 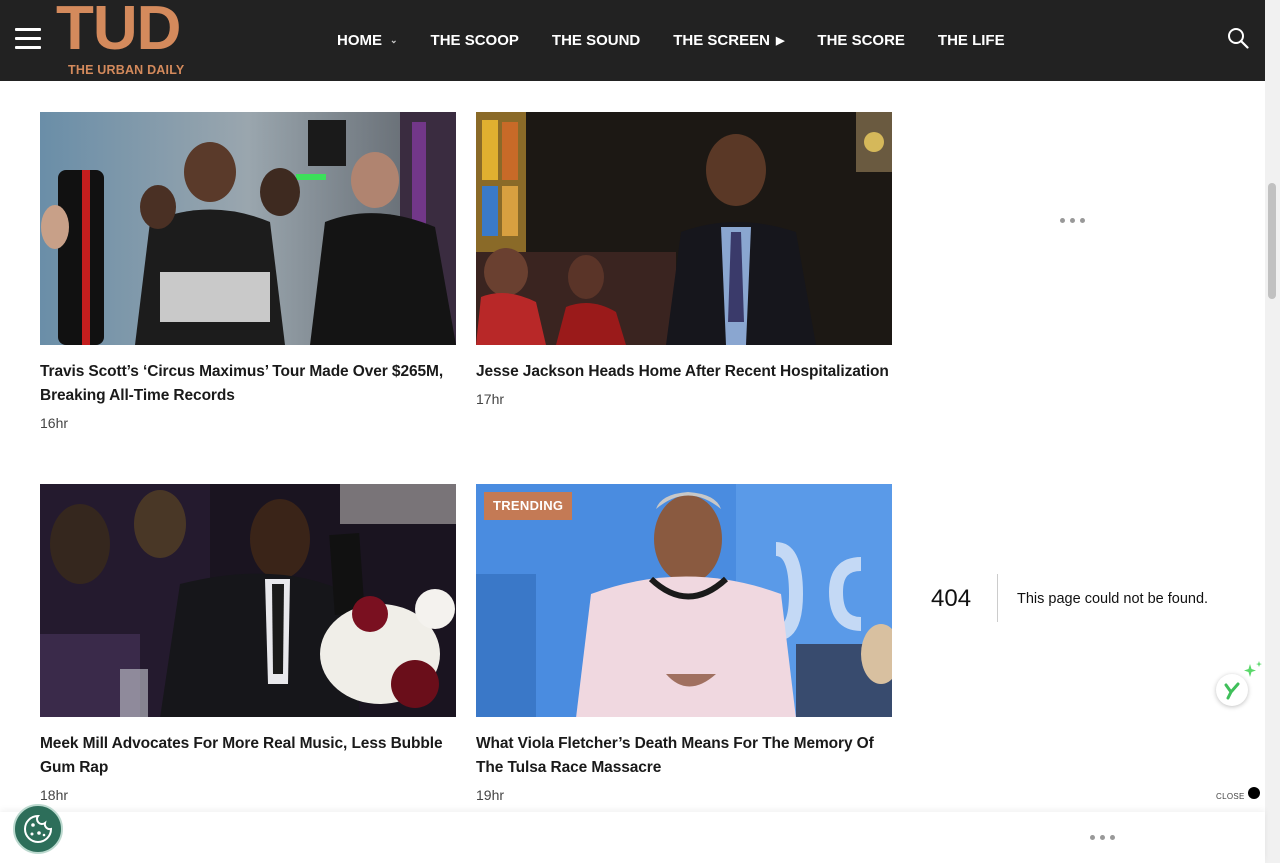 I want to click on nav-item-home: HOME ⌄, so click(x=367, y=40).